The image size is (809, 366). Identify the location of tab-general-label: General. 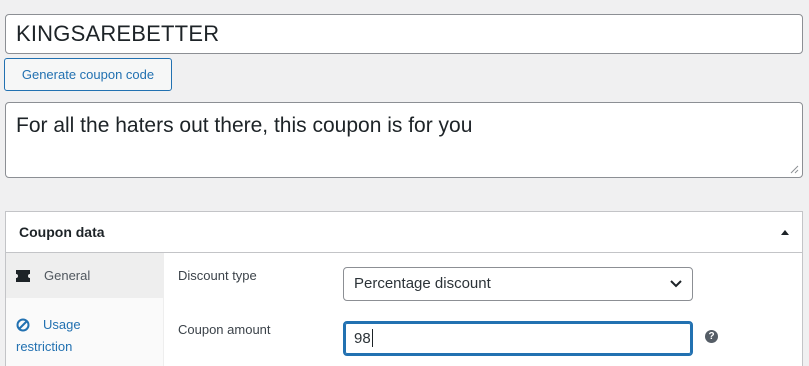
(67, 275).